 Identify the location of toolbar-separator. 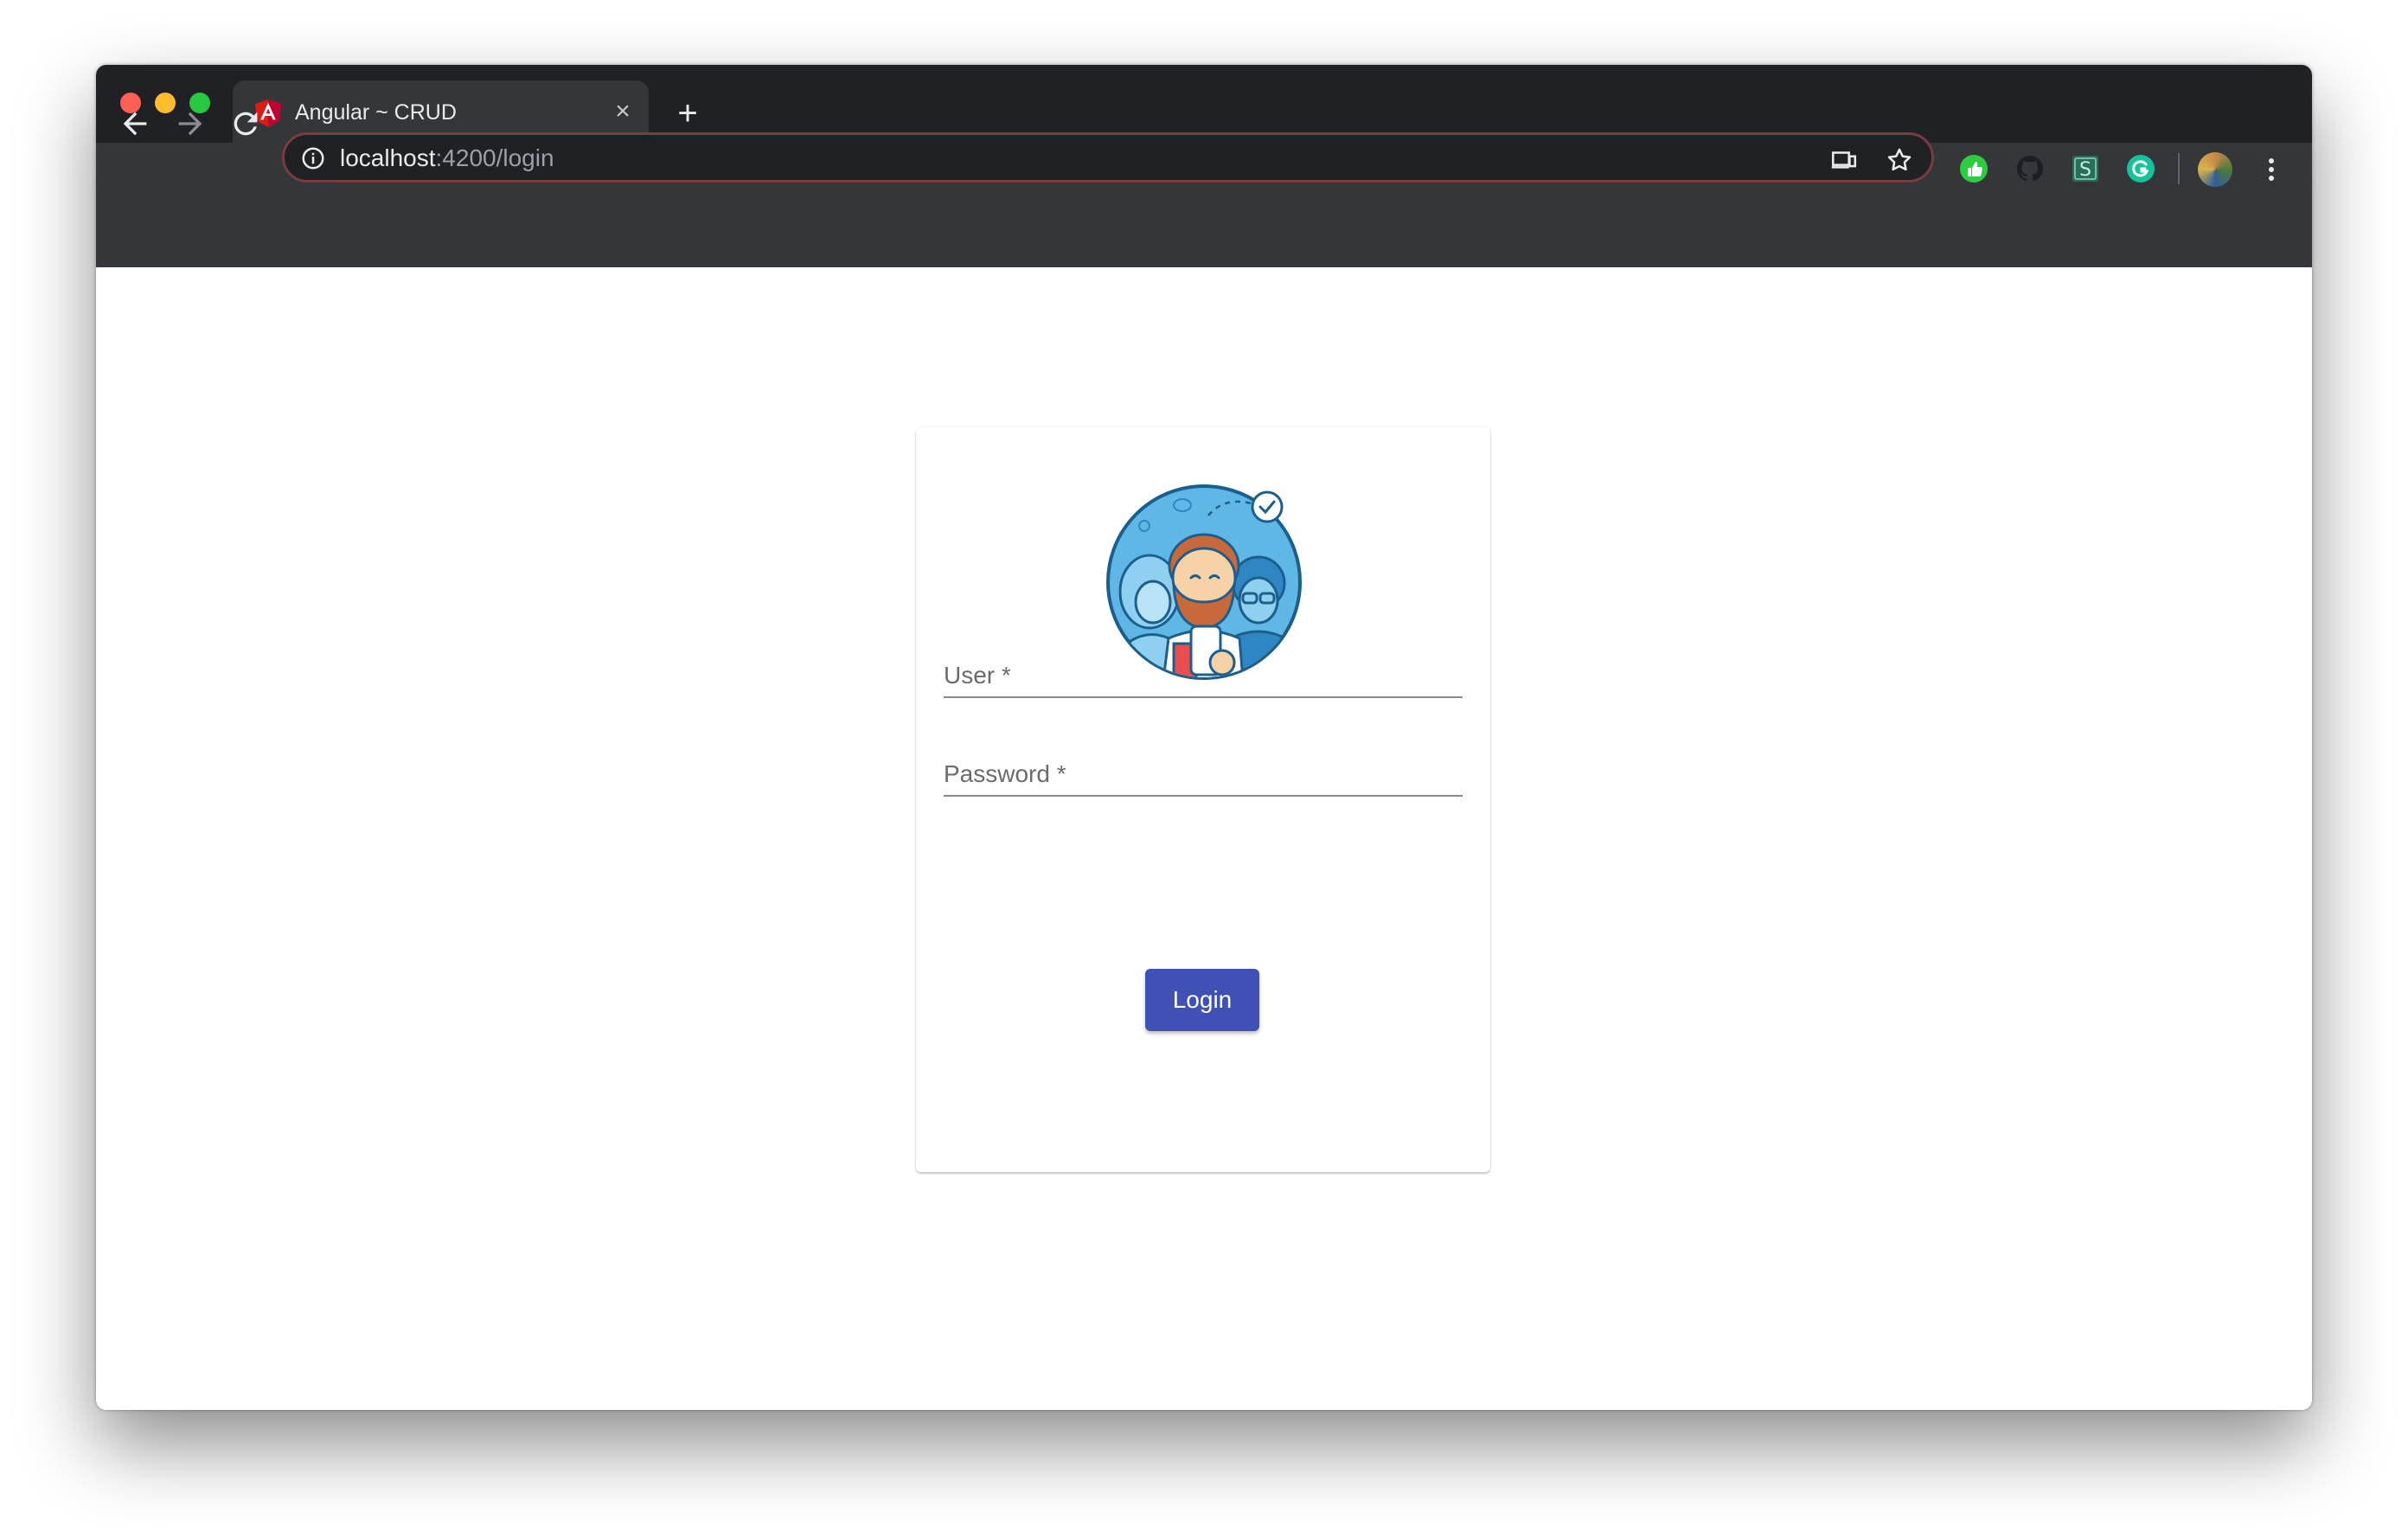
(2179, 168).